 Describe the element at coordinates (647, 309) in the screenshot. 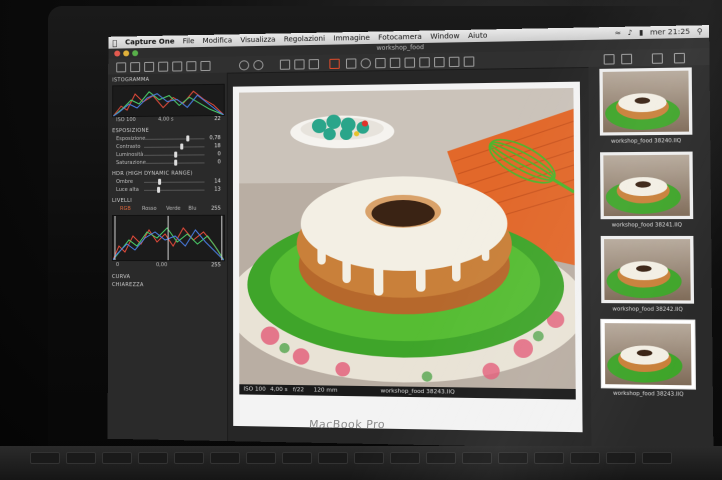

I see `thumbnail-caption: workshop_food 38242.IIQ` at that location.